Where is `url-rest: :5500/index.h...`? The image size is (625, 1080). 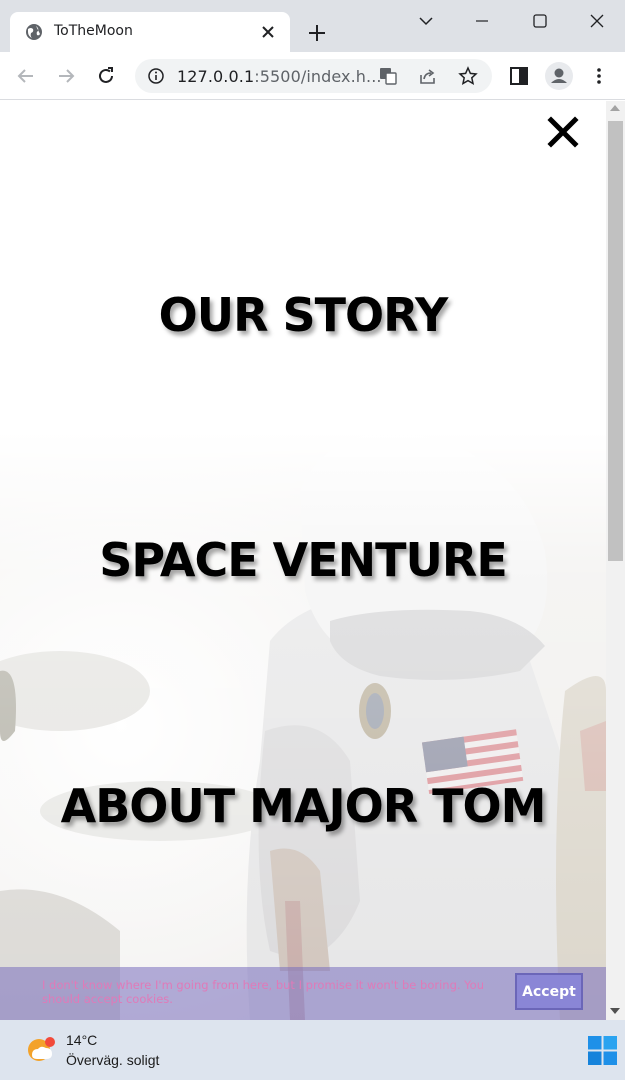 url-rest: :5500/index.h... is located at coordinates (318, 76).